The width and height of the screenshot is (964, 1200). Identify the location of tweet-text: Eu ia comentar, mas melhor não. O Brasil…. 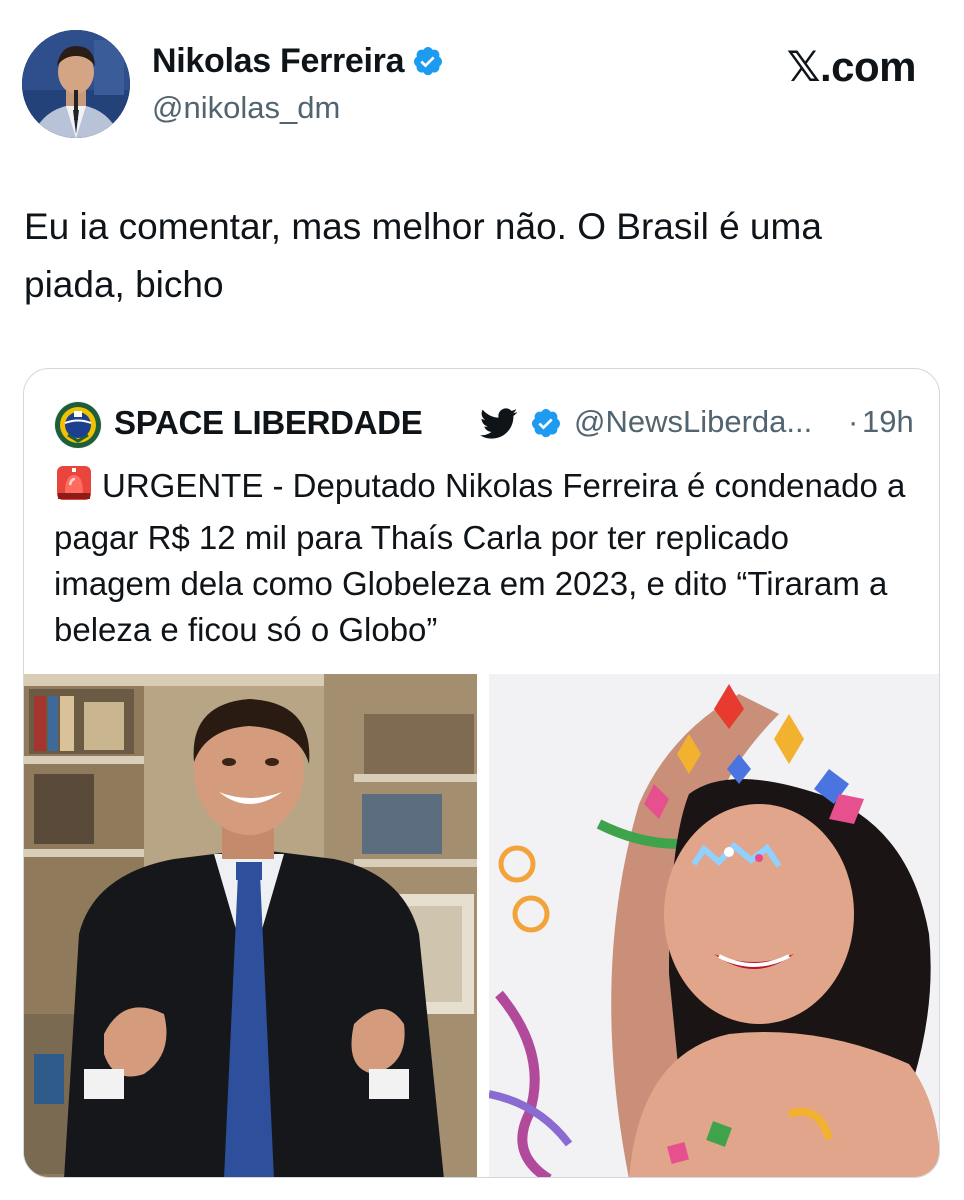
(423, 255).